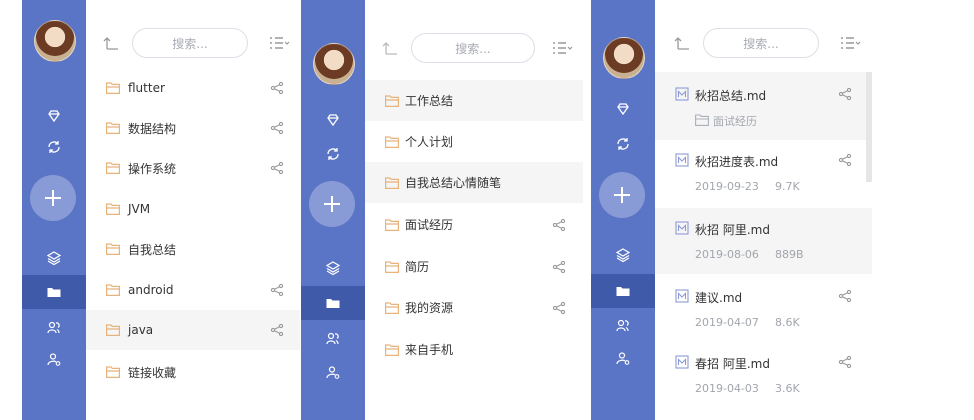  What do you see at coordinates (727, 254) in the screenshot?
I see `document-date: 2019-08-06` at bounding box center [727, 254].